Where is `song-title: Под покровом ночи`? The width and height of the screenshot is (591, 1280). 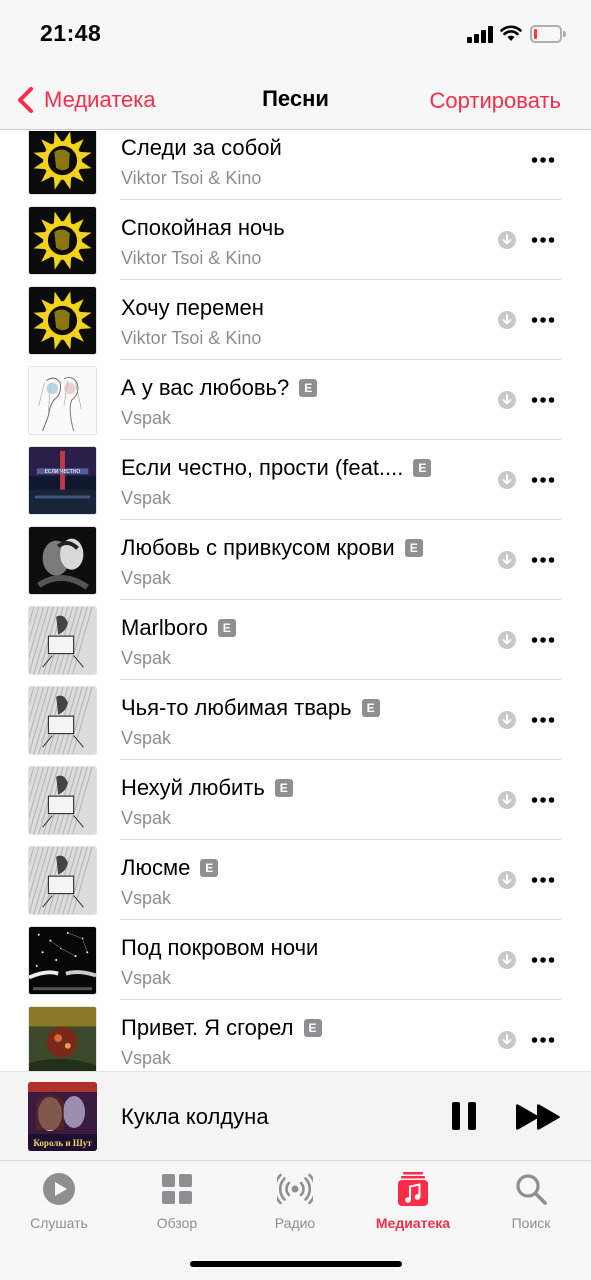
song-title: Под покровом ночи is located at coordinates (220, 947).